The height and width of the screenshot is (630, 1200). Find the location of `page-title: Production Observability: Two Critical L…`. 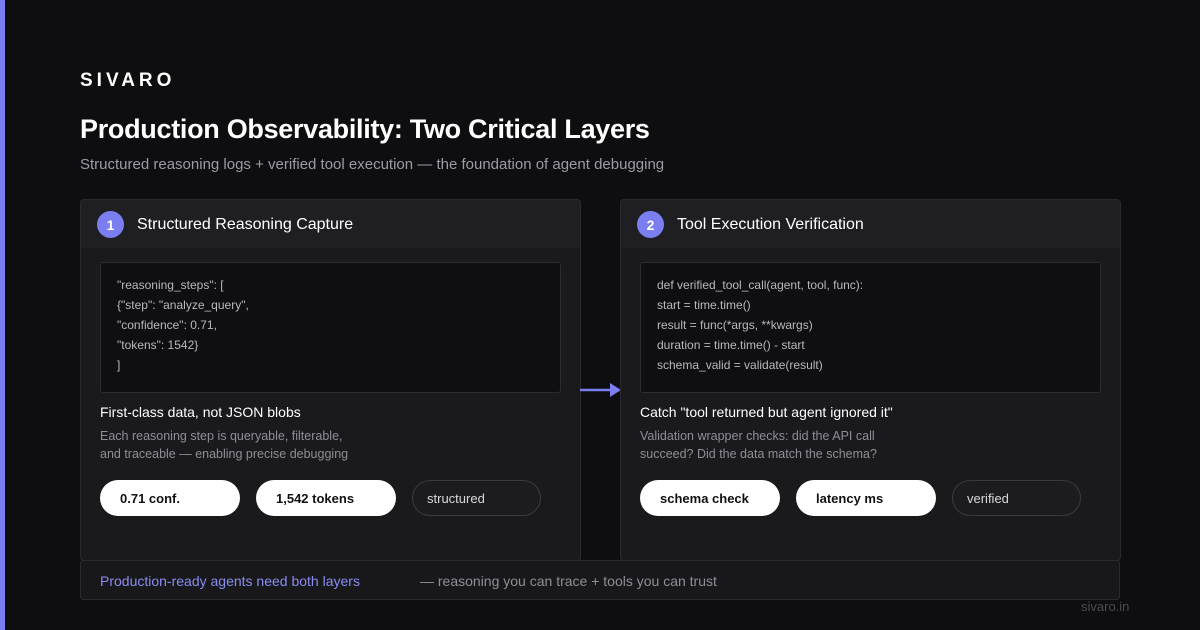

page-title: Production Observability: Two Critical L… is located at coordinates (365, 129).